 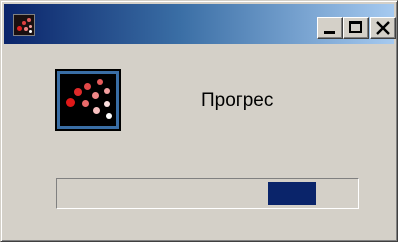 I want to click on close-icon, so click(x=383, y=28).